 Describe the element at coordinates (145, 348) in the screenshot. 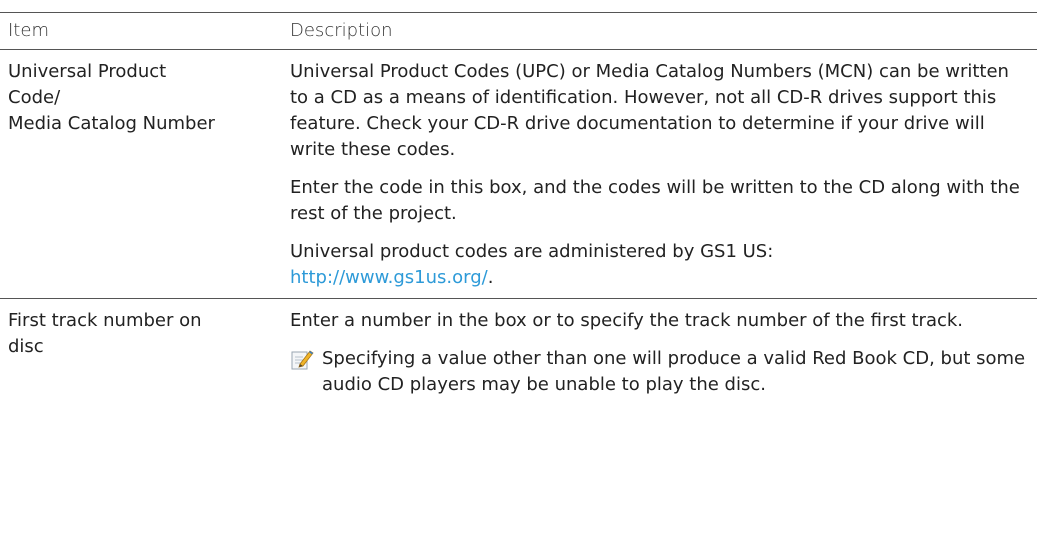

I see `item-cell: First track number on disc` at that location.